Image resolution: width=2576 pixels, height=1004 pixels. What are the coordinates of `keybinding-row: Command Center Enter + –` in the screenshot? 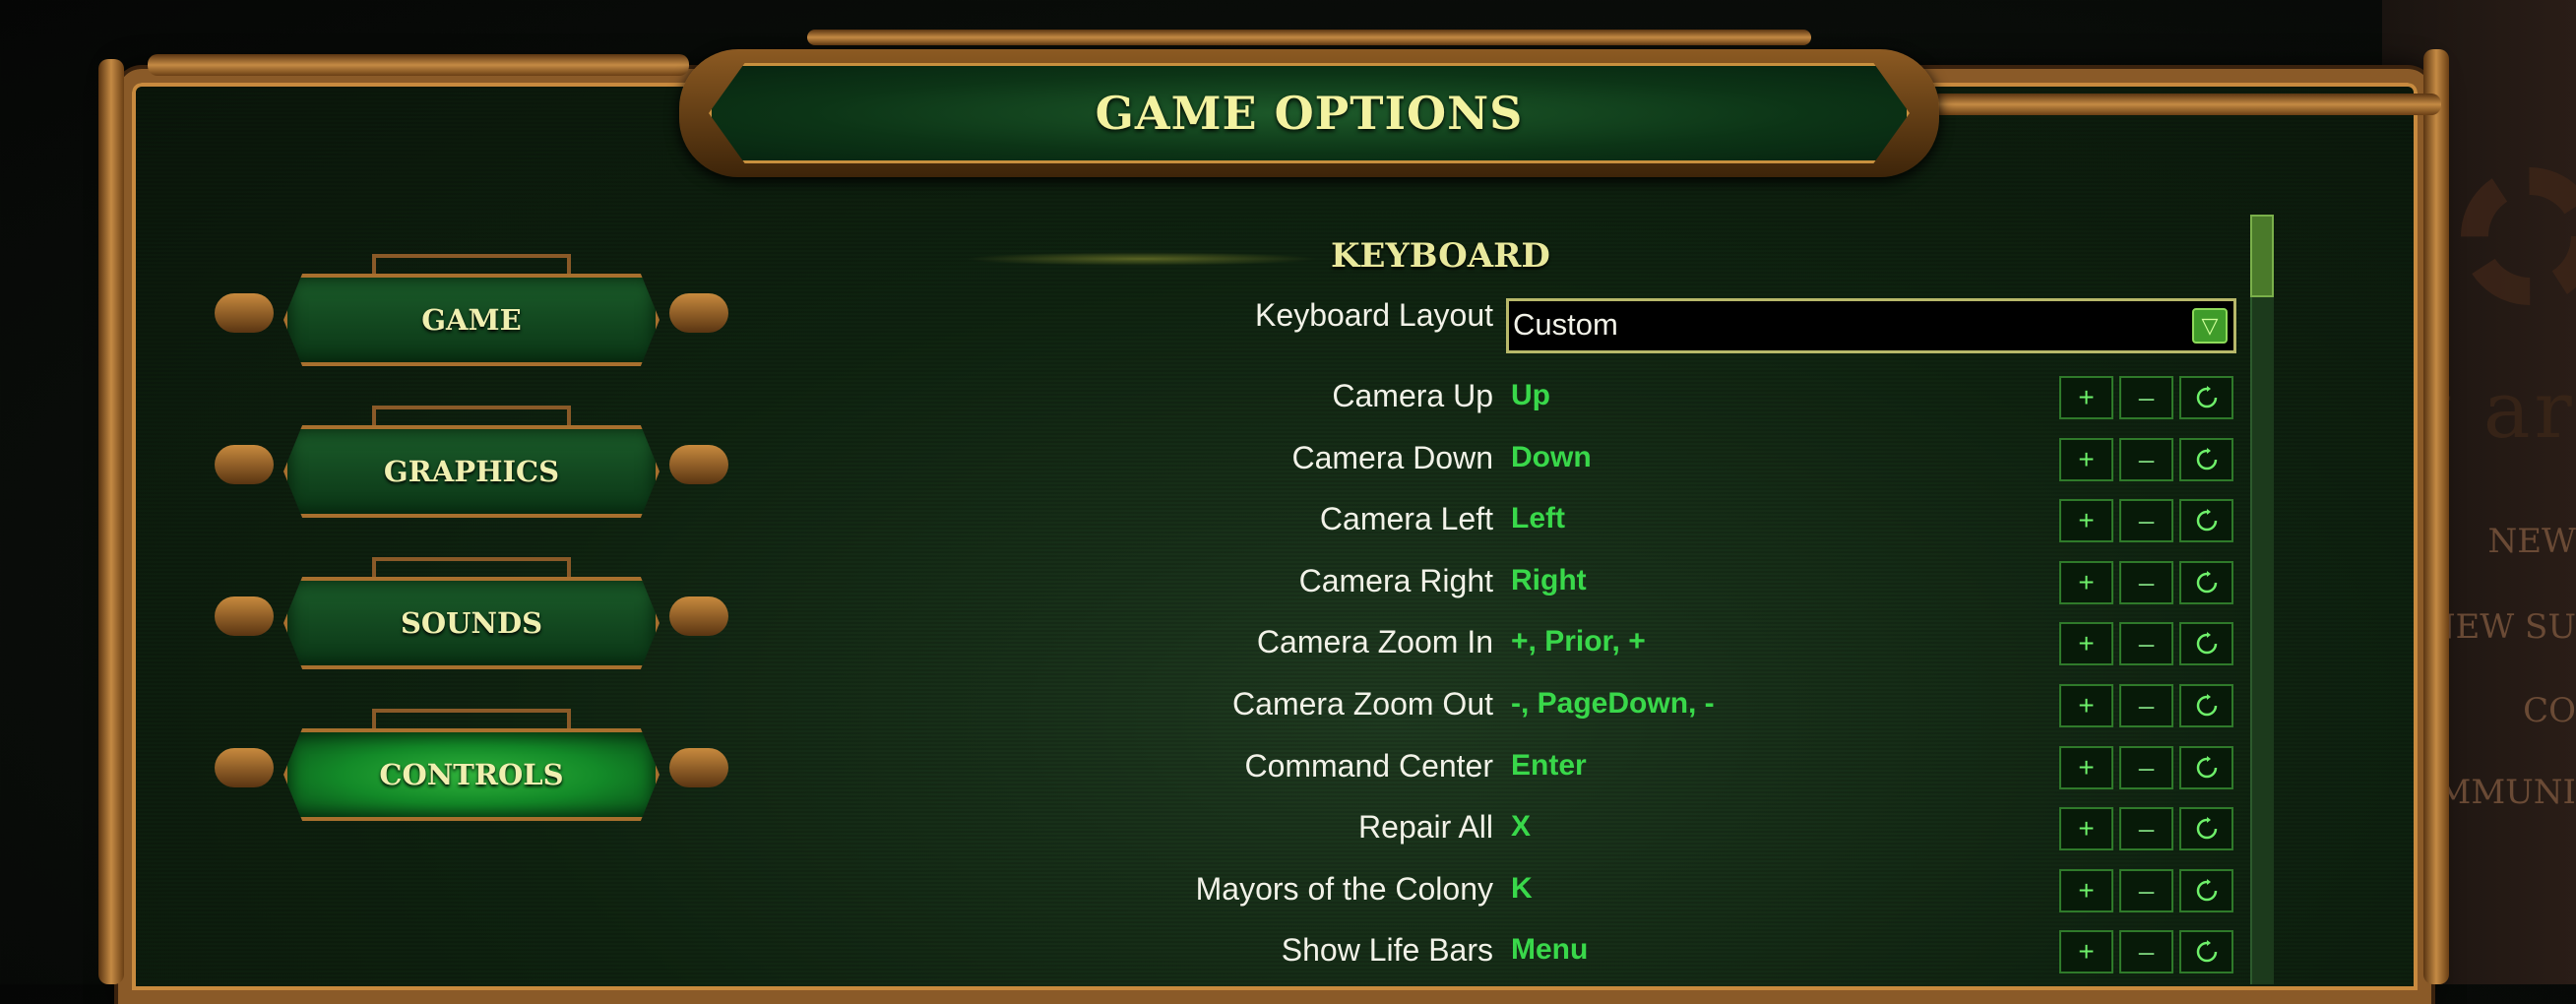 It's located at (1288, 775).